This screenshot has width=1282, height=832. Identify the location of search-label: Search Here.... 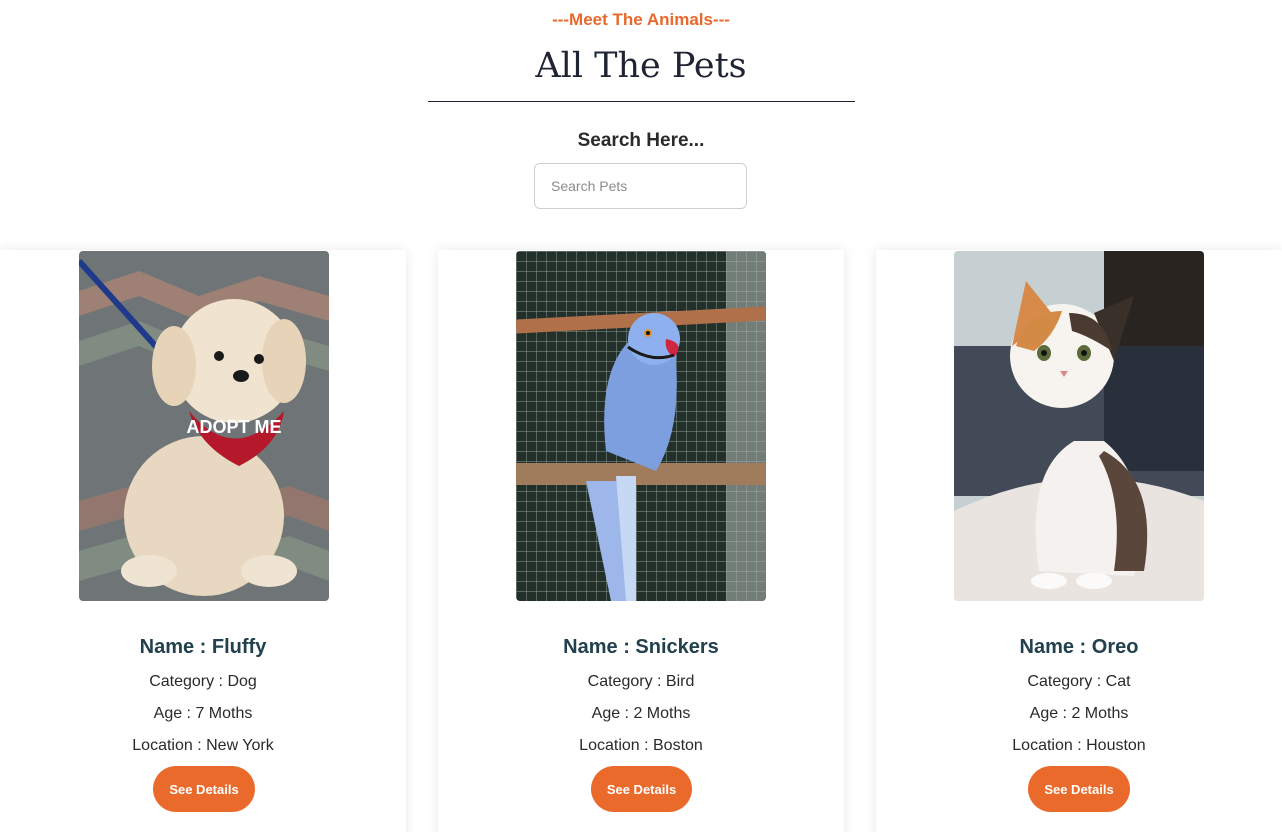
(641, 140).